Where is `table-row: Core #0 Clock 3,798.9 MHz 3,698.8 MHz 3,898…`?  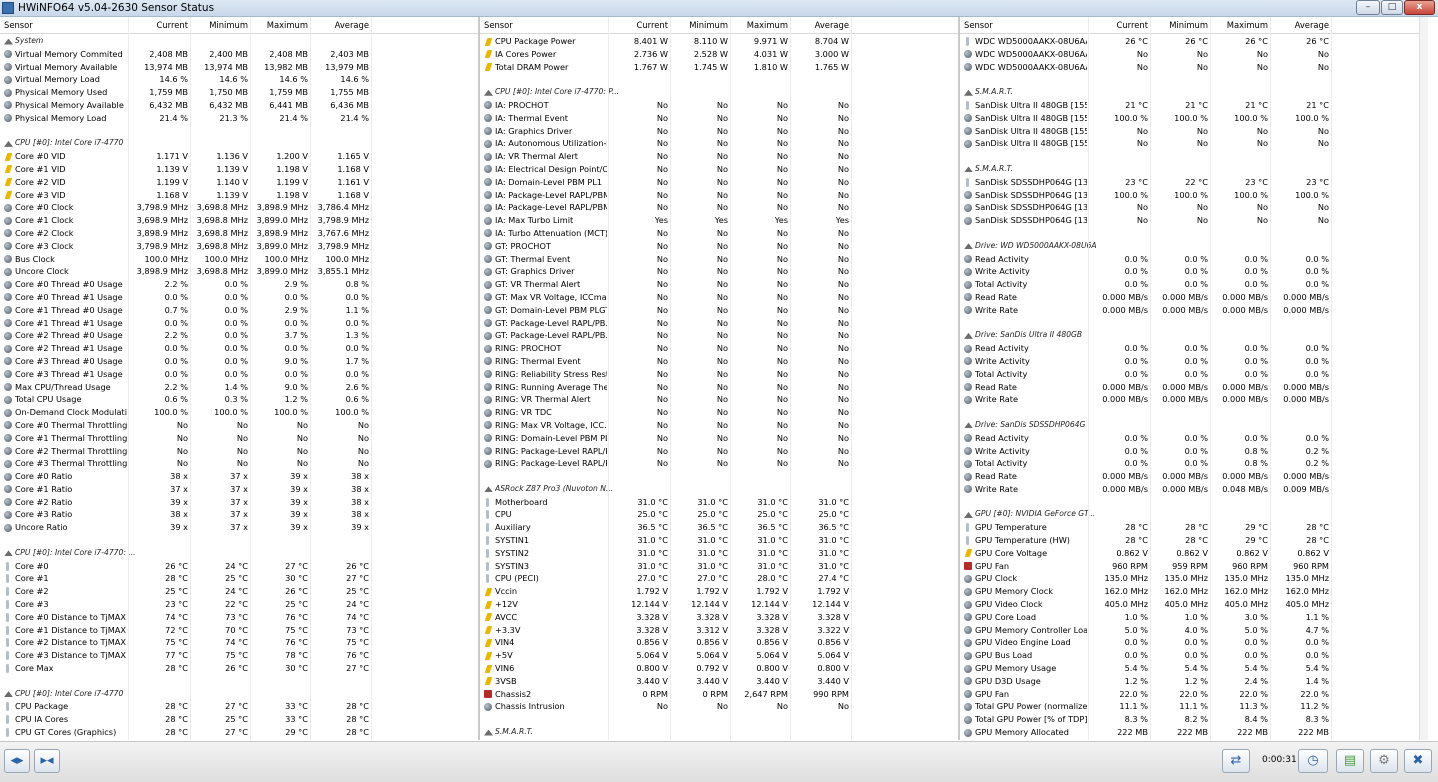 table-row: Core #0 Clock 3,798.9 MHz 3,698.8 MHz 3,898… is located at coordinates (239, 207).